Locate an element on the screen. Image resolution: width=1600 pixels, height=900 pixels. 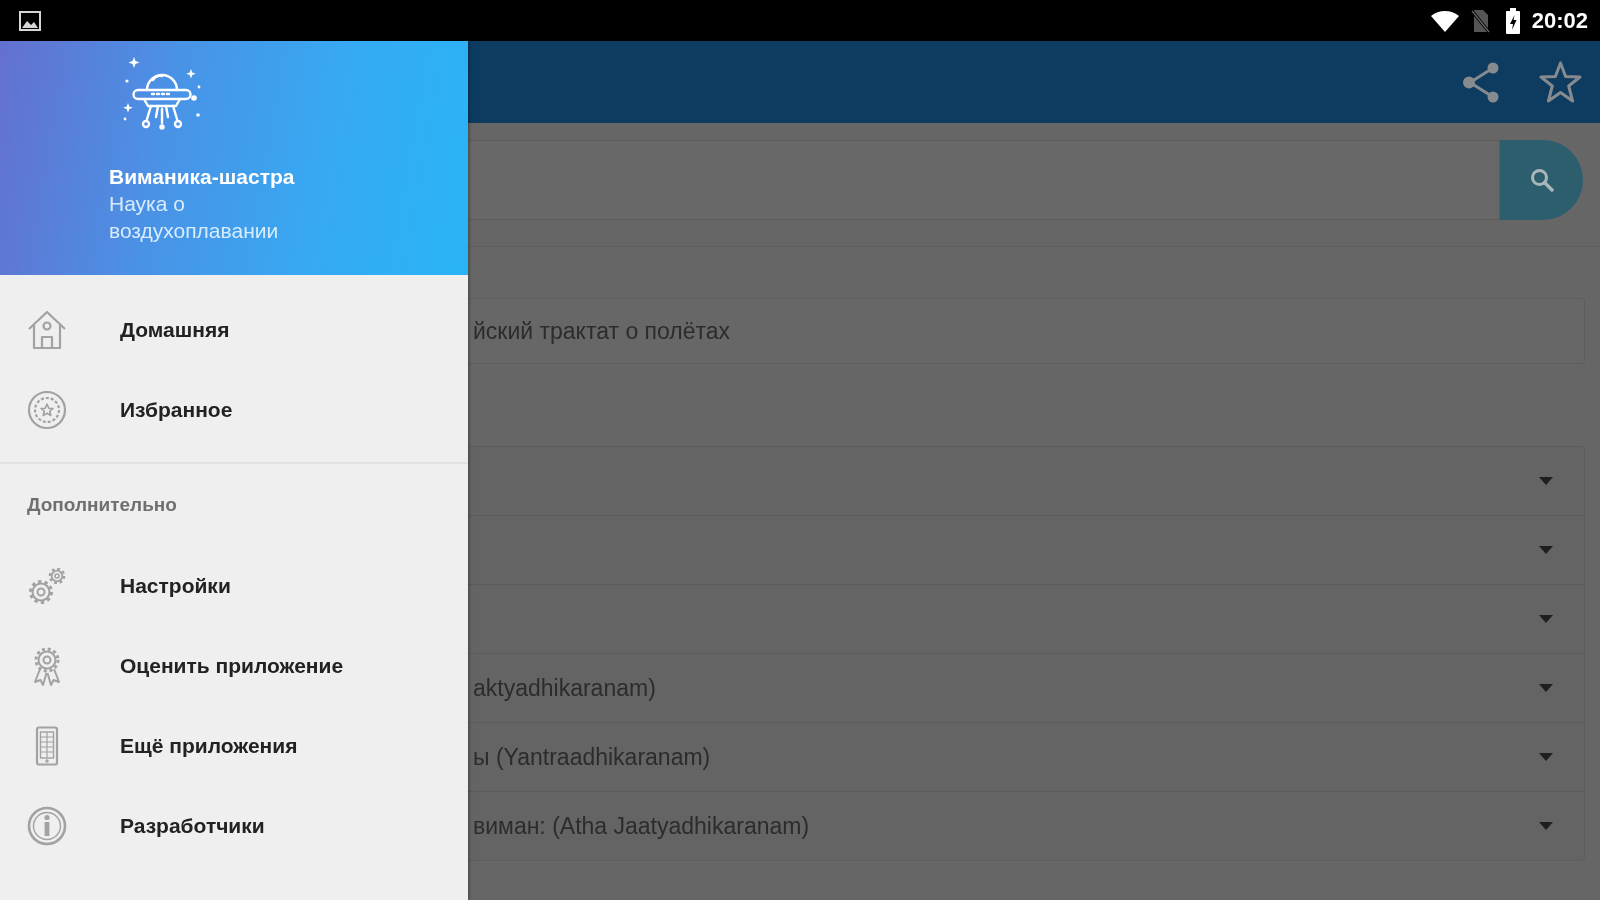
drawer-item: Ещё приложения is located at coordinates (234, 746).